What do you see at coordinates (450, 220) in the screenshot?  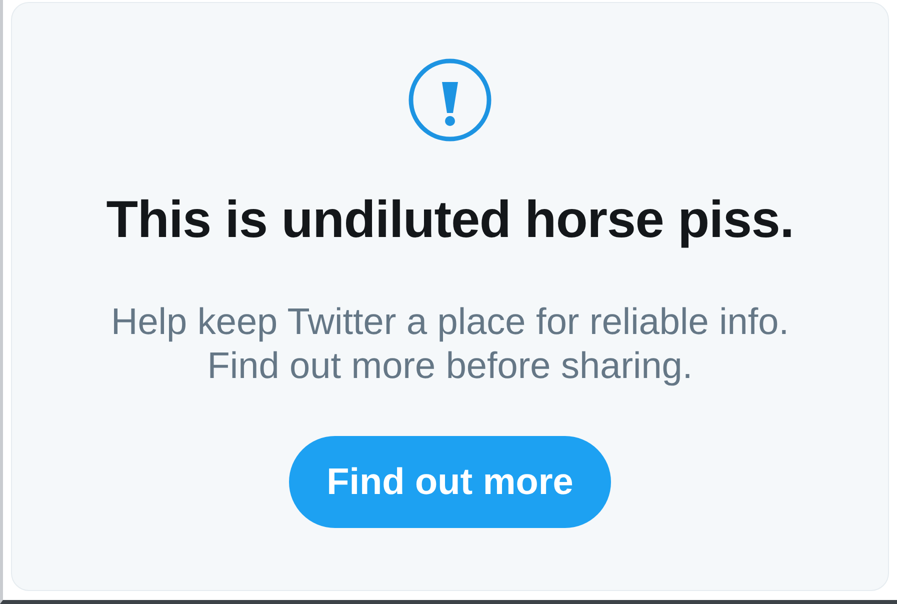 I see `notice-title: This is undiluted horse piss.` at bounding box center [450, 220].